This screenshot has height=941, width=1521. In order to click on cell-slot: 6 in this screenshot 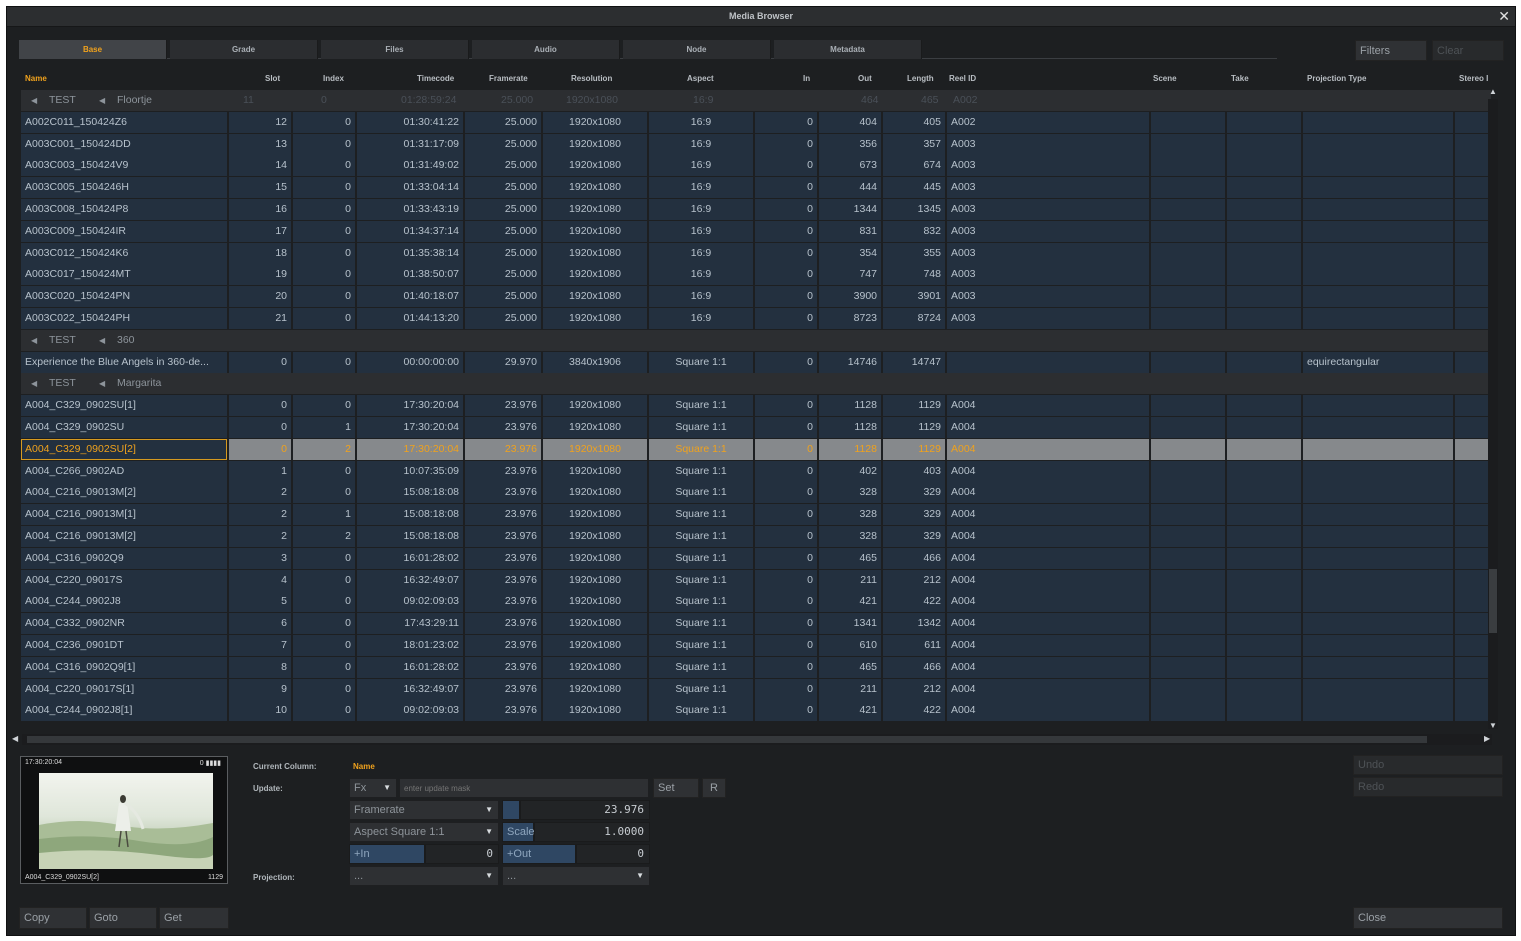, I will do `click(260, 624)`.